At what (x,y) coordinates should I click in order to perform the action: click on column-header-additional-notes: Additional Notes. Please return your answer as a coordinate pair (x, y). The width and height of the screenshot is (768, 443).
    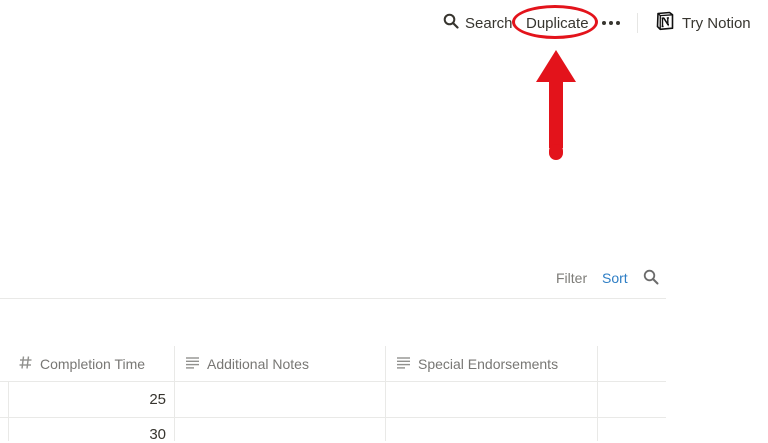
    Looking at the image, I should click on (247, 363).